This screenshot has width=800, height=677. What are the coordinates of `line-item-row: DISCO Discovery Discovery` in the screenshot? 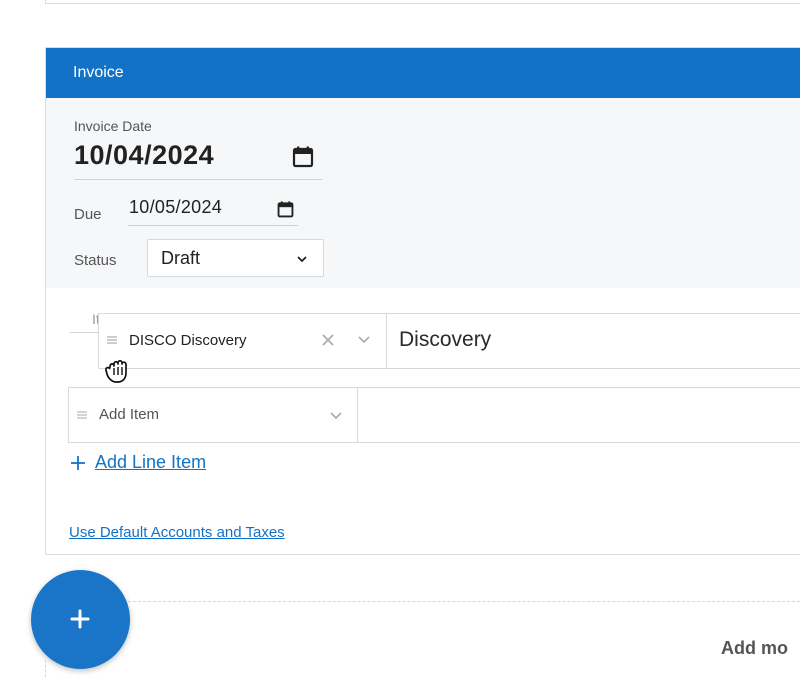 It's located at (449, 341).